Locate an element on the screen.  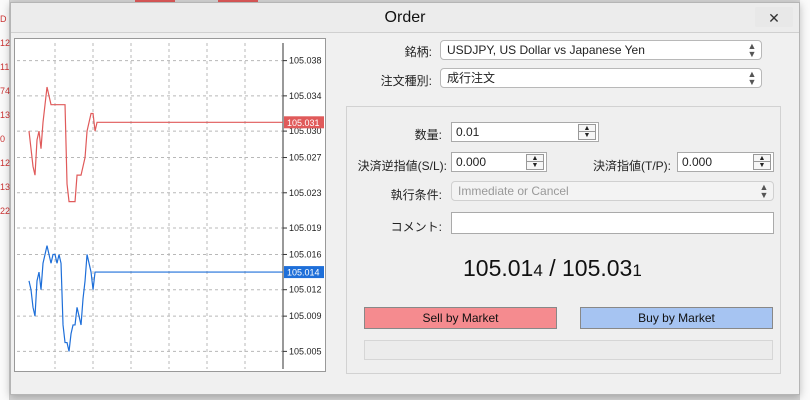
ask-price-tag-label: 105.031 is located at coordinates (303, 123).